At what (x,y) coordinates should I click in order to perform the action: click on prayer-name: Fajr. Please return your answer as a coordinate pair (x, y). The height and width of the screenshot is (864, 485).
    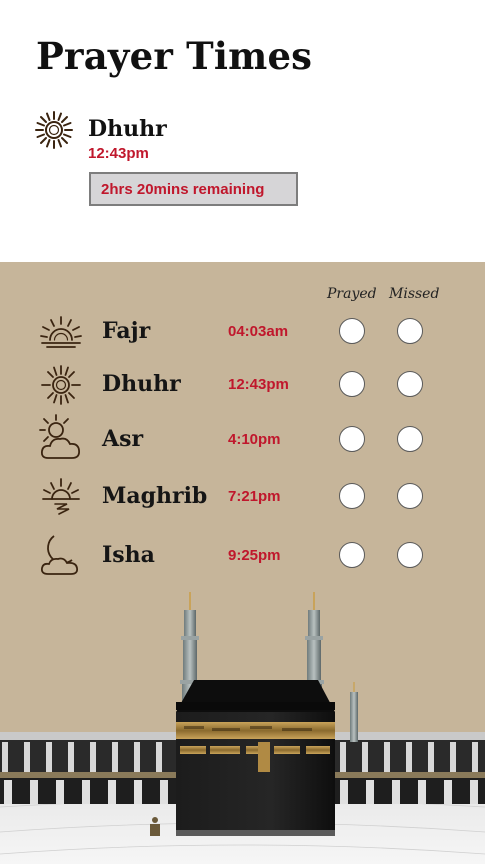
    Looking at the image, I should click on (126, 331).